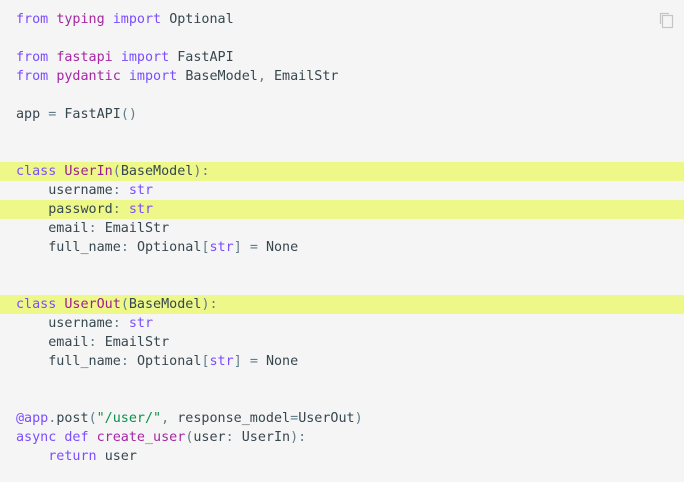 Image resolution: width=684 pixels, height=482 pixels. What do you see at coordinates (342, 19) in the screenshot?
I see `code-line-1: from typing import Optional` at bounding box center [342, 19].